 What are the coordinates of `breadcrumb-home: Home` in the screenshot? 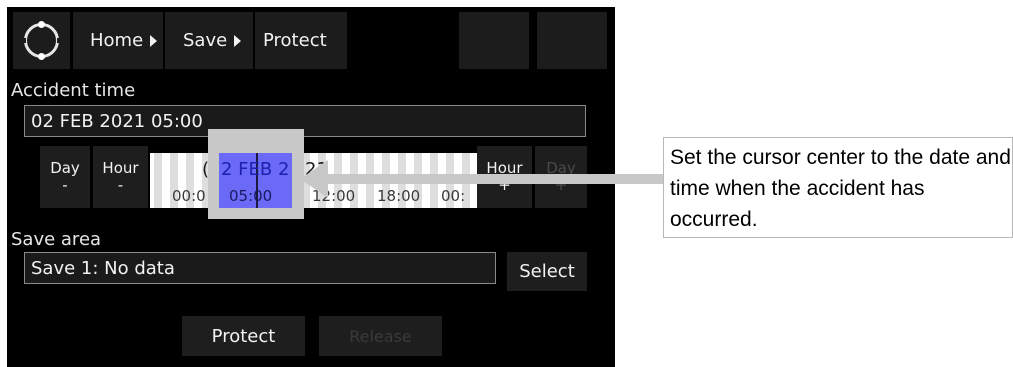 It's located at (118, 40).